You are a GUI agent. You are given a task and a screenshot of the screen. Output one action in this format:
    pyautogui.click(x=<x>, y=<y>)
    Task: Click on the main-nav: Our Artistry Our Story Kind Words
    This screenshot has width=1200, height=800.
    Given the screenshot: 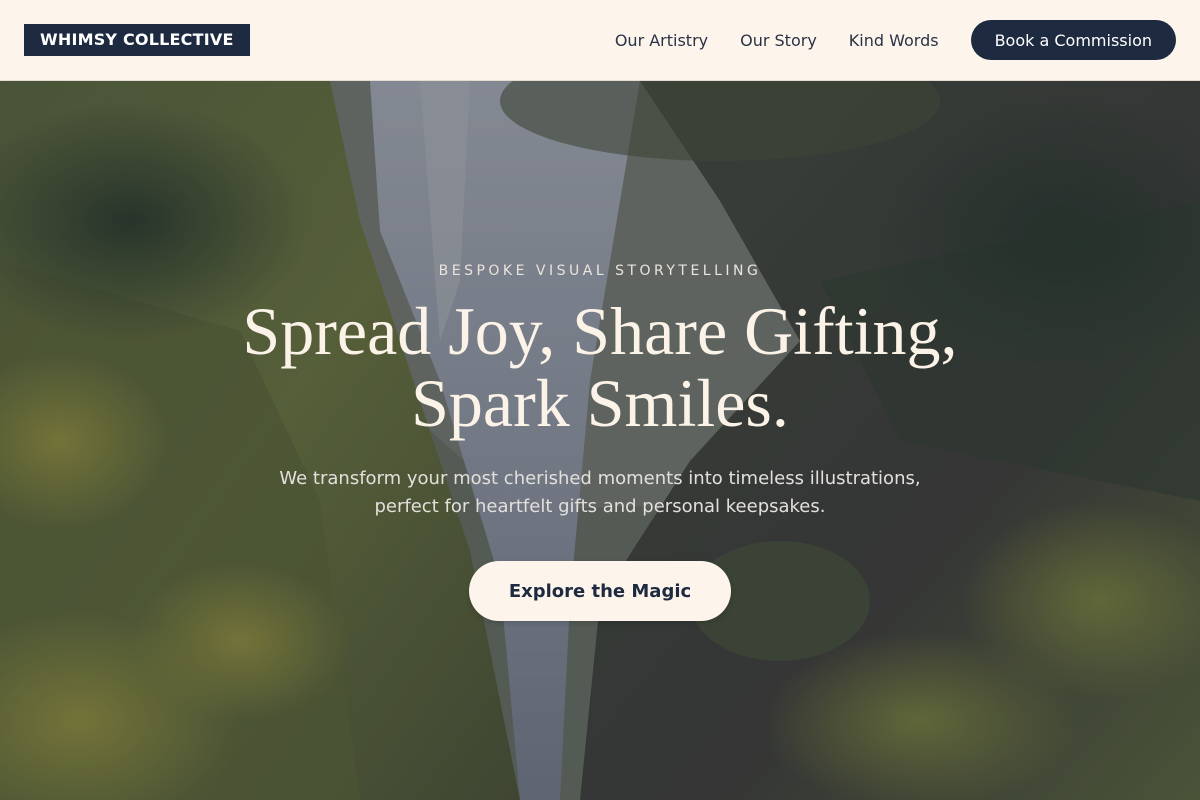 What is the action you would take?
    pyautogui.click(x=777, y=40)
    